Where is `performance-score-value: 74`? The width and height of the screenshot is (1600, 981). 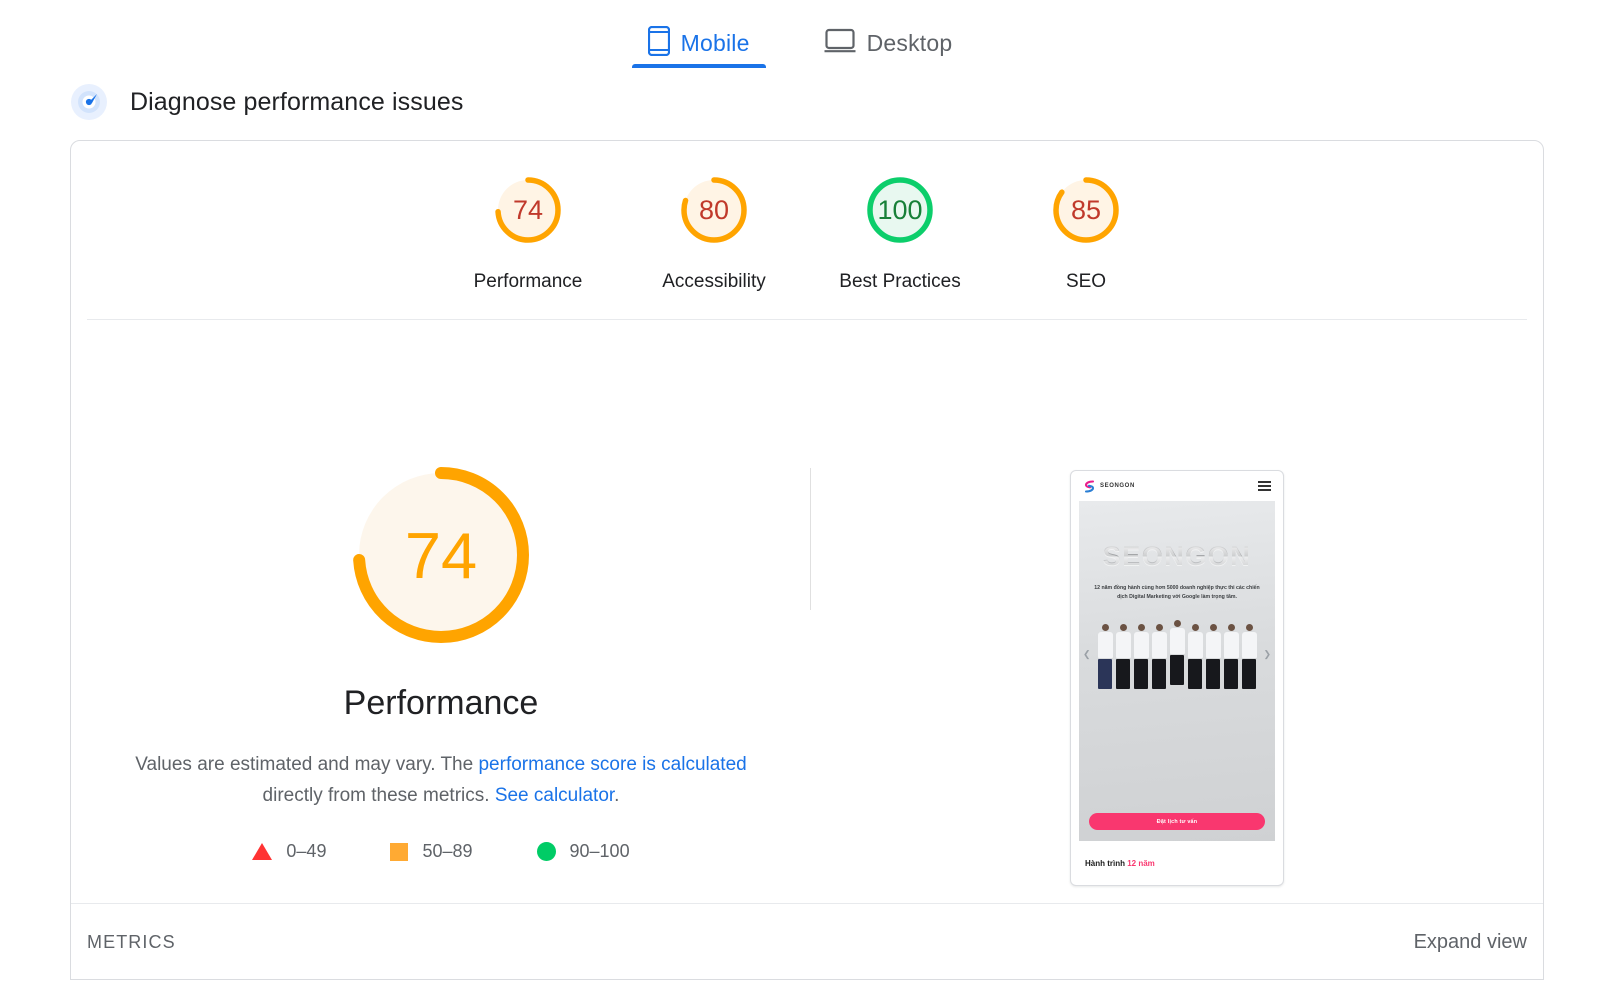 performance-score-value: 74 is located at coordinates (441, 555).